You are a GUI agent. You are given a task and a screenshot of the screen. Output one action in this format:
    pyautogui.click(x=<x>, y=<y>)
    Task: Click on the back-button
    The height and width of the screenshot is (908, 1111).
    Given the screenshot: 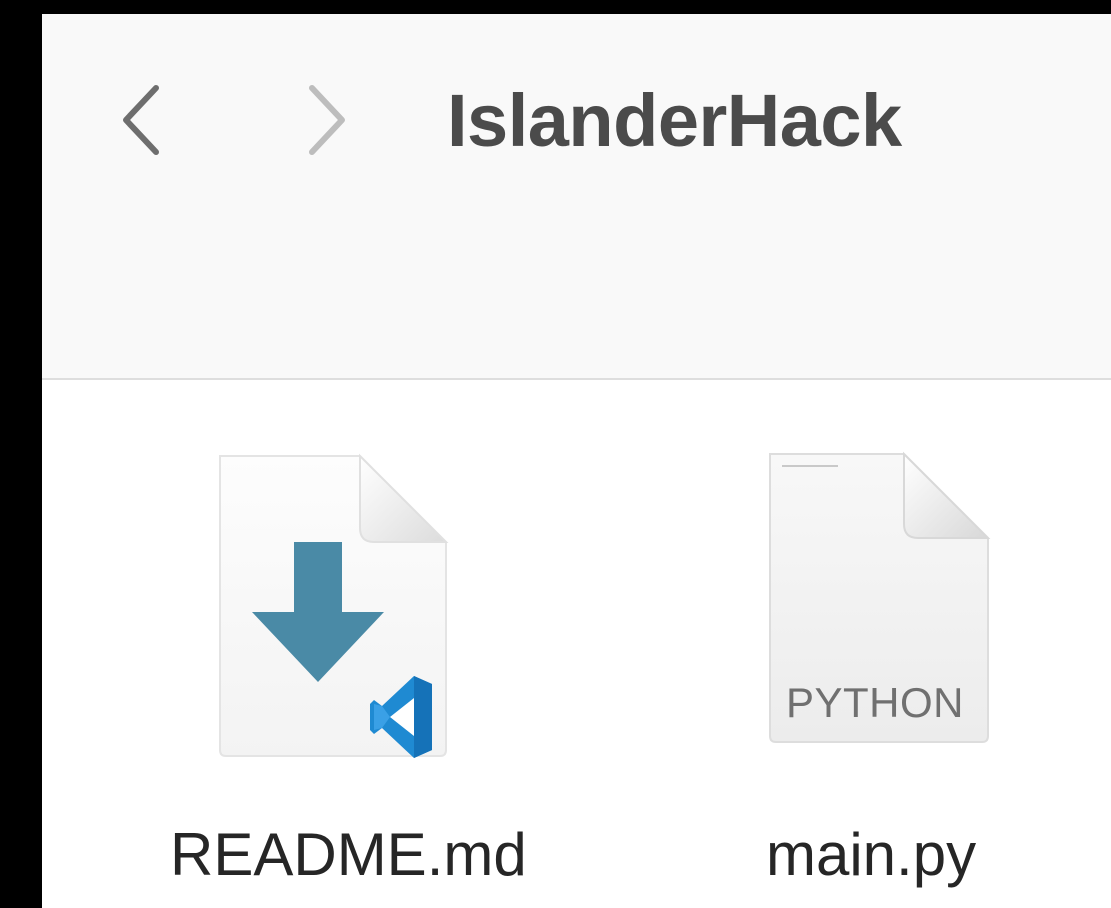 What is the action you would take?
    pyautogui.click(x=144, y=120)
    